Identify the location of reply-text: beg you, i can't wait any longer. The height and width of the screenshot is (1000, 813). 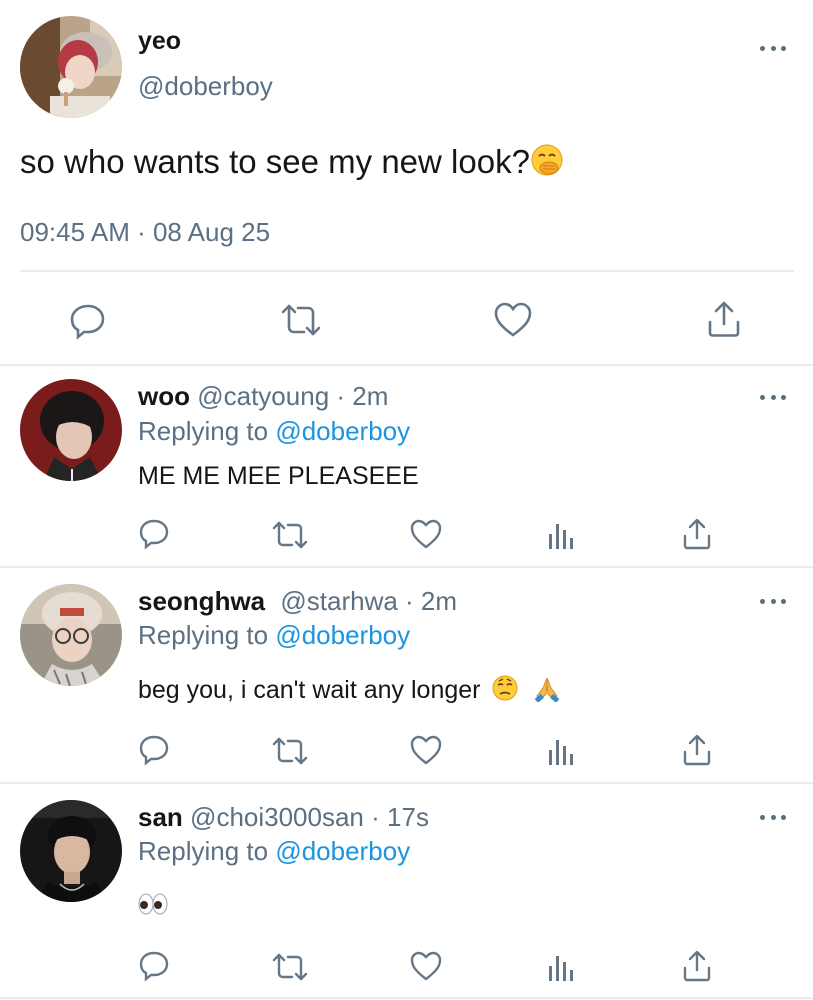
(350, 691).